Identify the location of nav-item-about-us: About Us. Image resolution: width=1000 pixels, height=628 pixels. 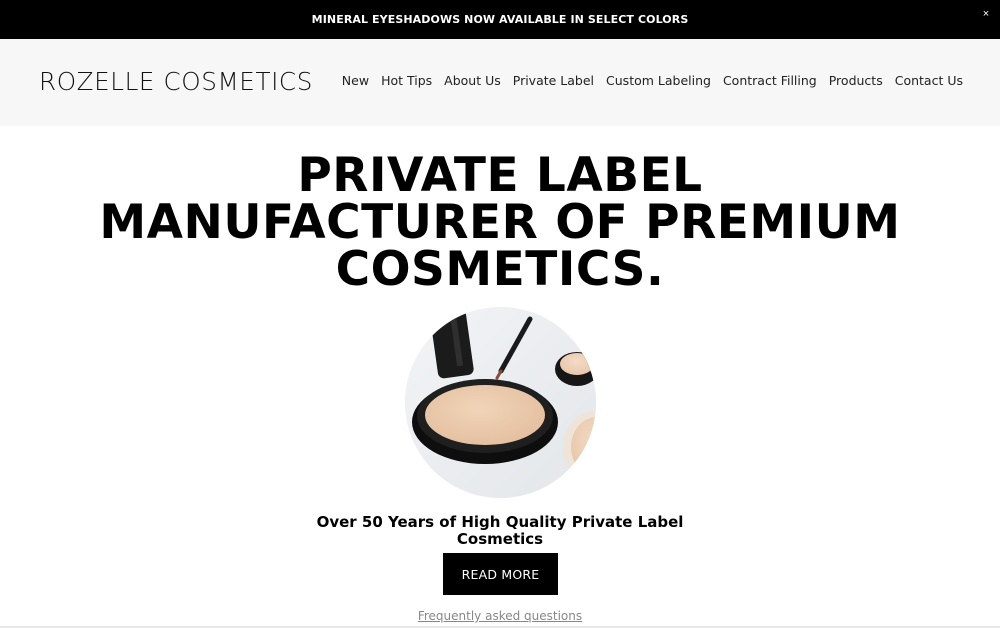
(472, 80).